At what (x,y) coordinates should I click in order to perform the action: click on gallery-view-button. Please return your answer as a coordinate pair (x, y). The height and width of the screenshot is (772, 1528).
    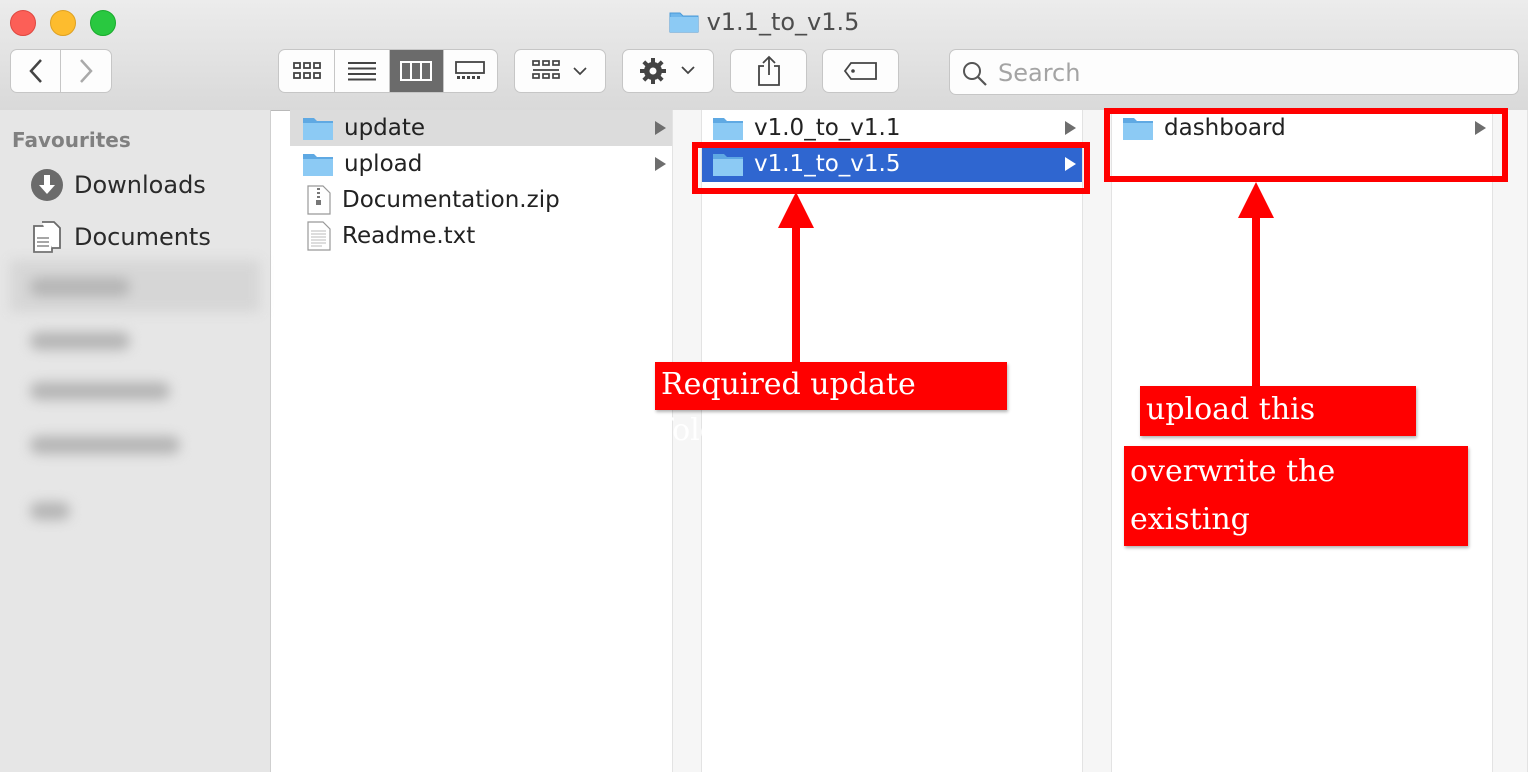
    Looking at the image, I should click on (471, 71).